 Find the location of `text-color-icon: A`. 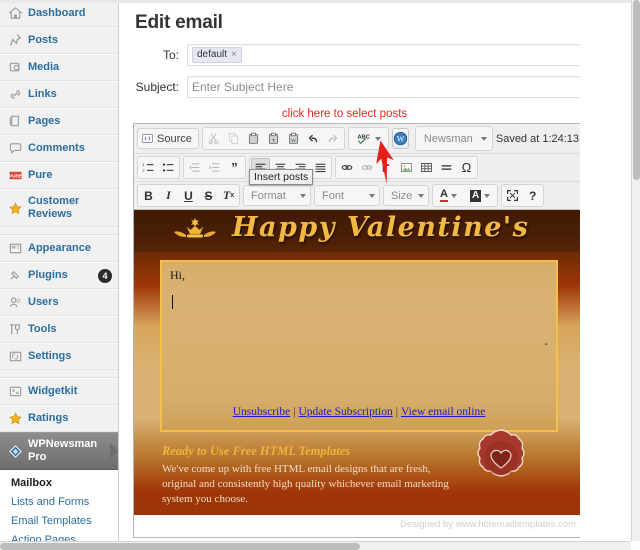

text-color-icon: A is located at coordinates (448, 195).